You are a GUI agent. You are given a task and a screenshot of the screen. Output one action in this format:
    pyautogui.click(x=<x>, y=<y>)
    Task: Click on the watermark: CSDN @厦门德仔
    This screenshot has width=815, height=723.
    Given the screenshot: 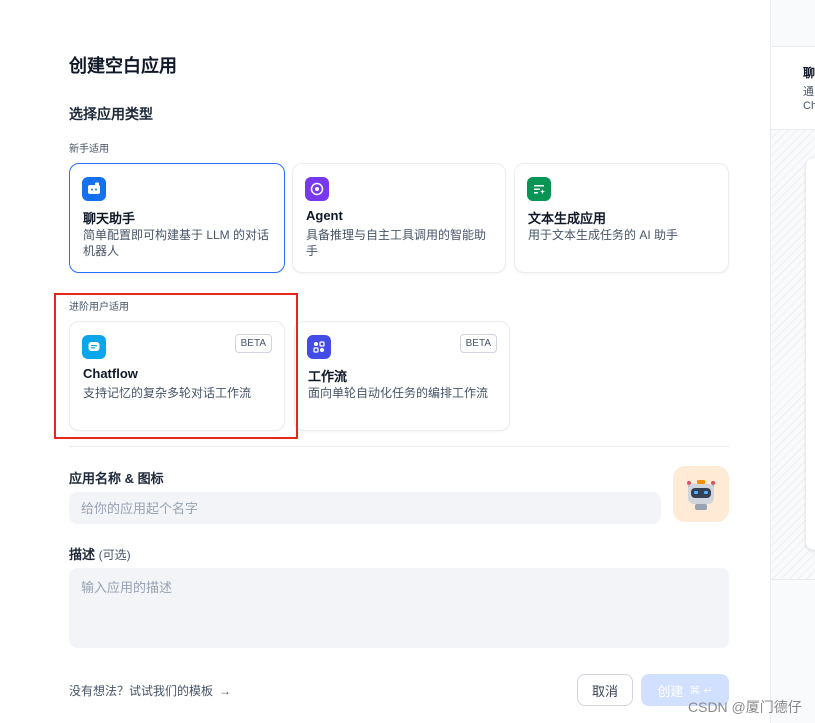 What is the action you would take?
    pyautogui.click(x=745, y=707)
    